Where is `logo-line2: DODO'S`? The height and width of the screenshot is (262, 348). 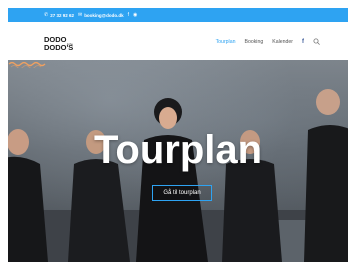
logo-line2: DODO'S is located at coordinates (58, 47).